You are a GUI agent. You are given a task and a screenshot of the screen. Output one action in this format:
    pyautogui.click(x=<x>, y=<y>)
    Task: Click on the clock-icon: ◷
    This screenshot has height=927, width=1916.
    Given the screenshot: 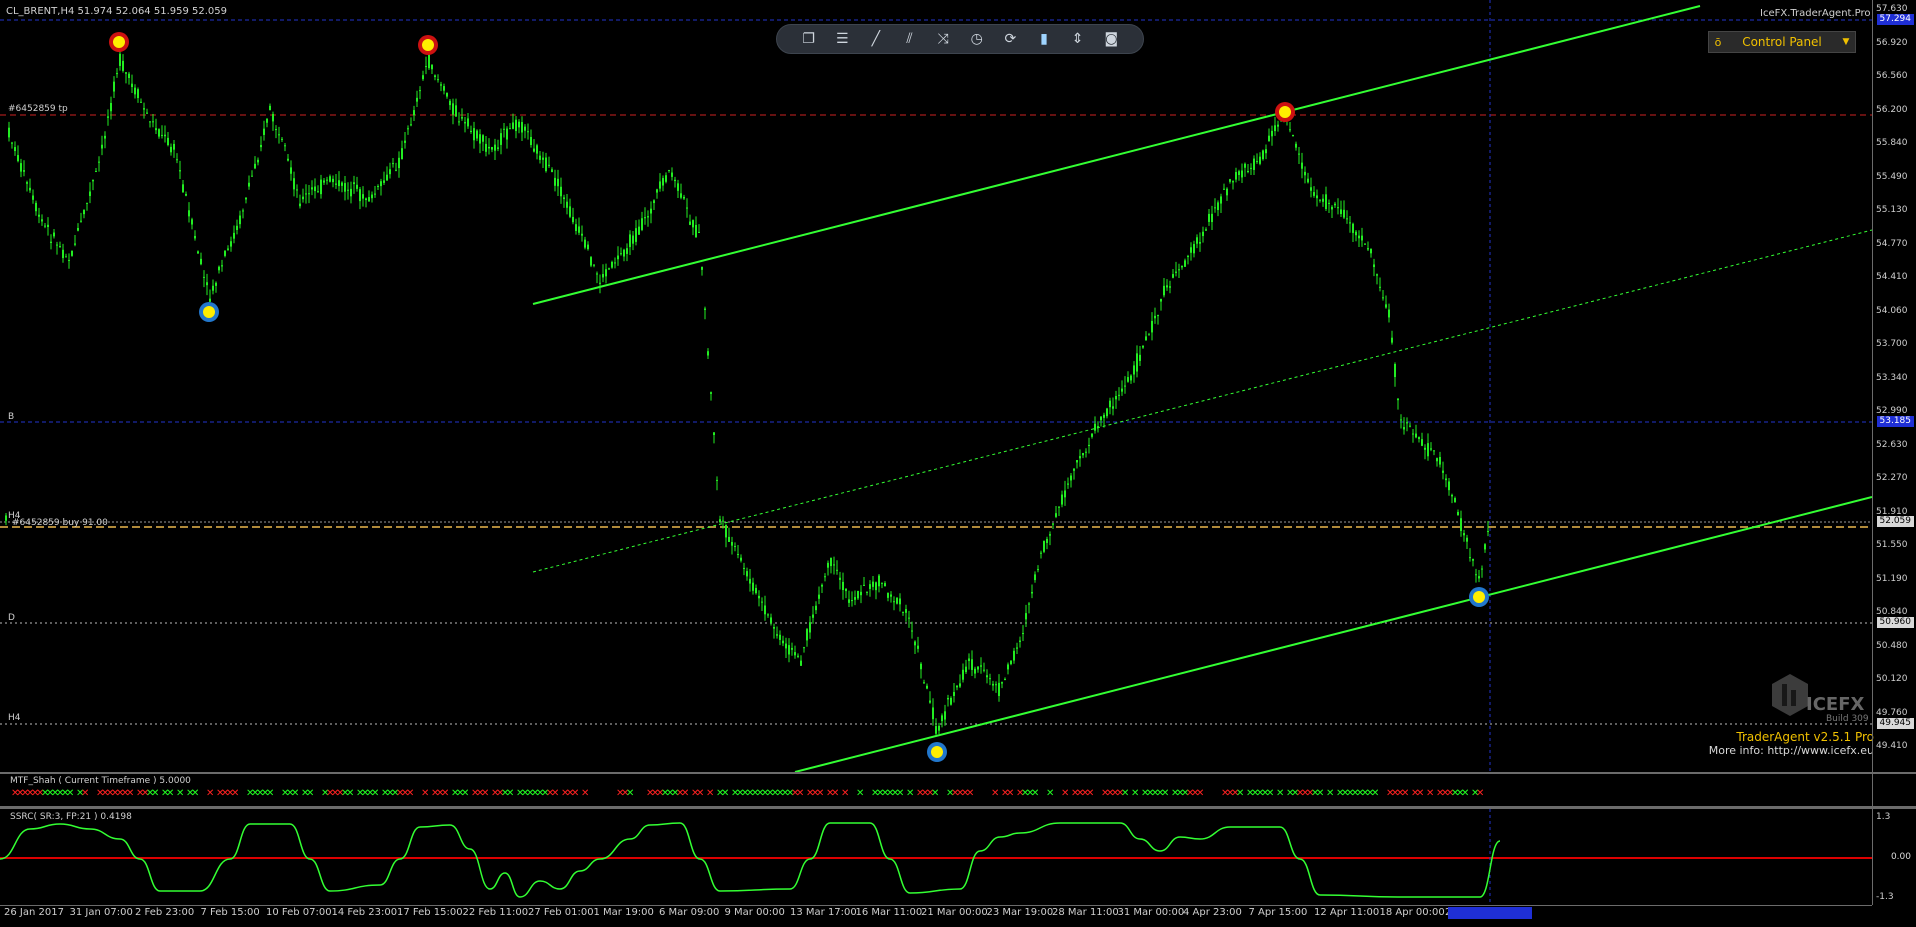 What is the action you would take?
    pyautogui.click(x=977, y=39)
    